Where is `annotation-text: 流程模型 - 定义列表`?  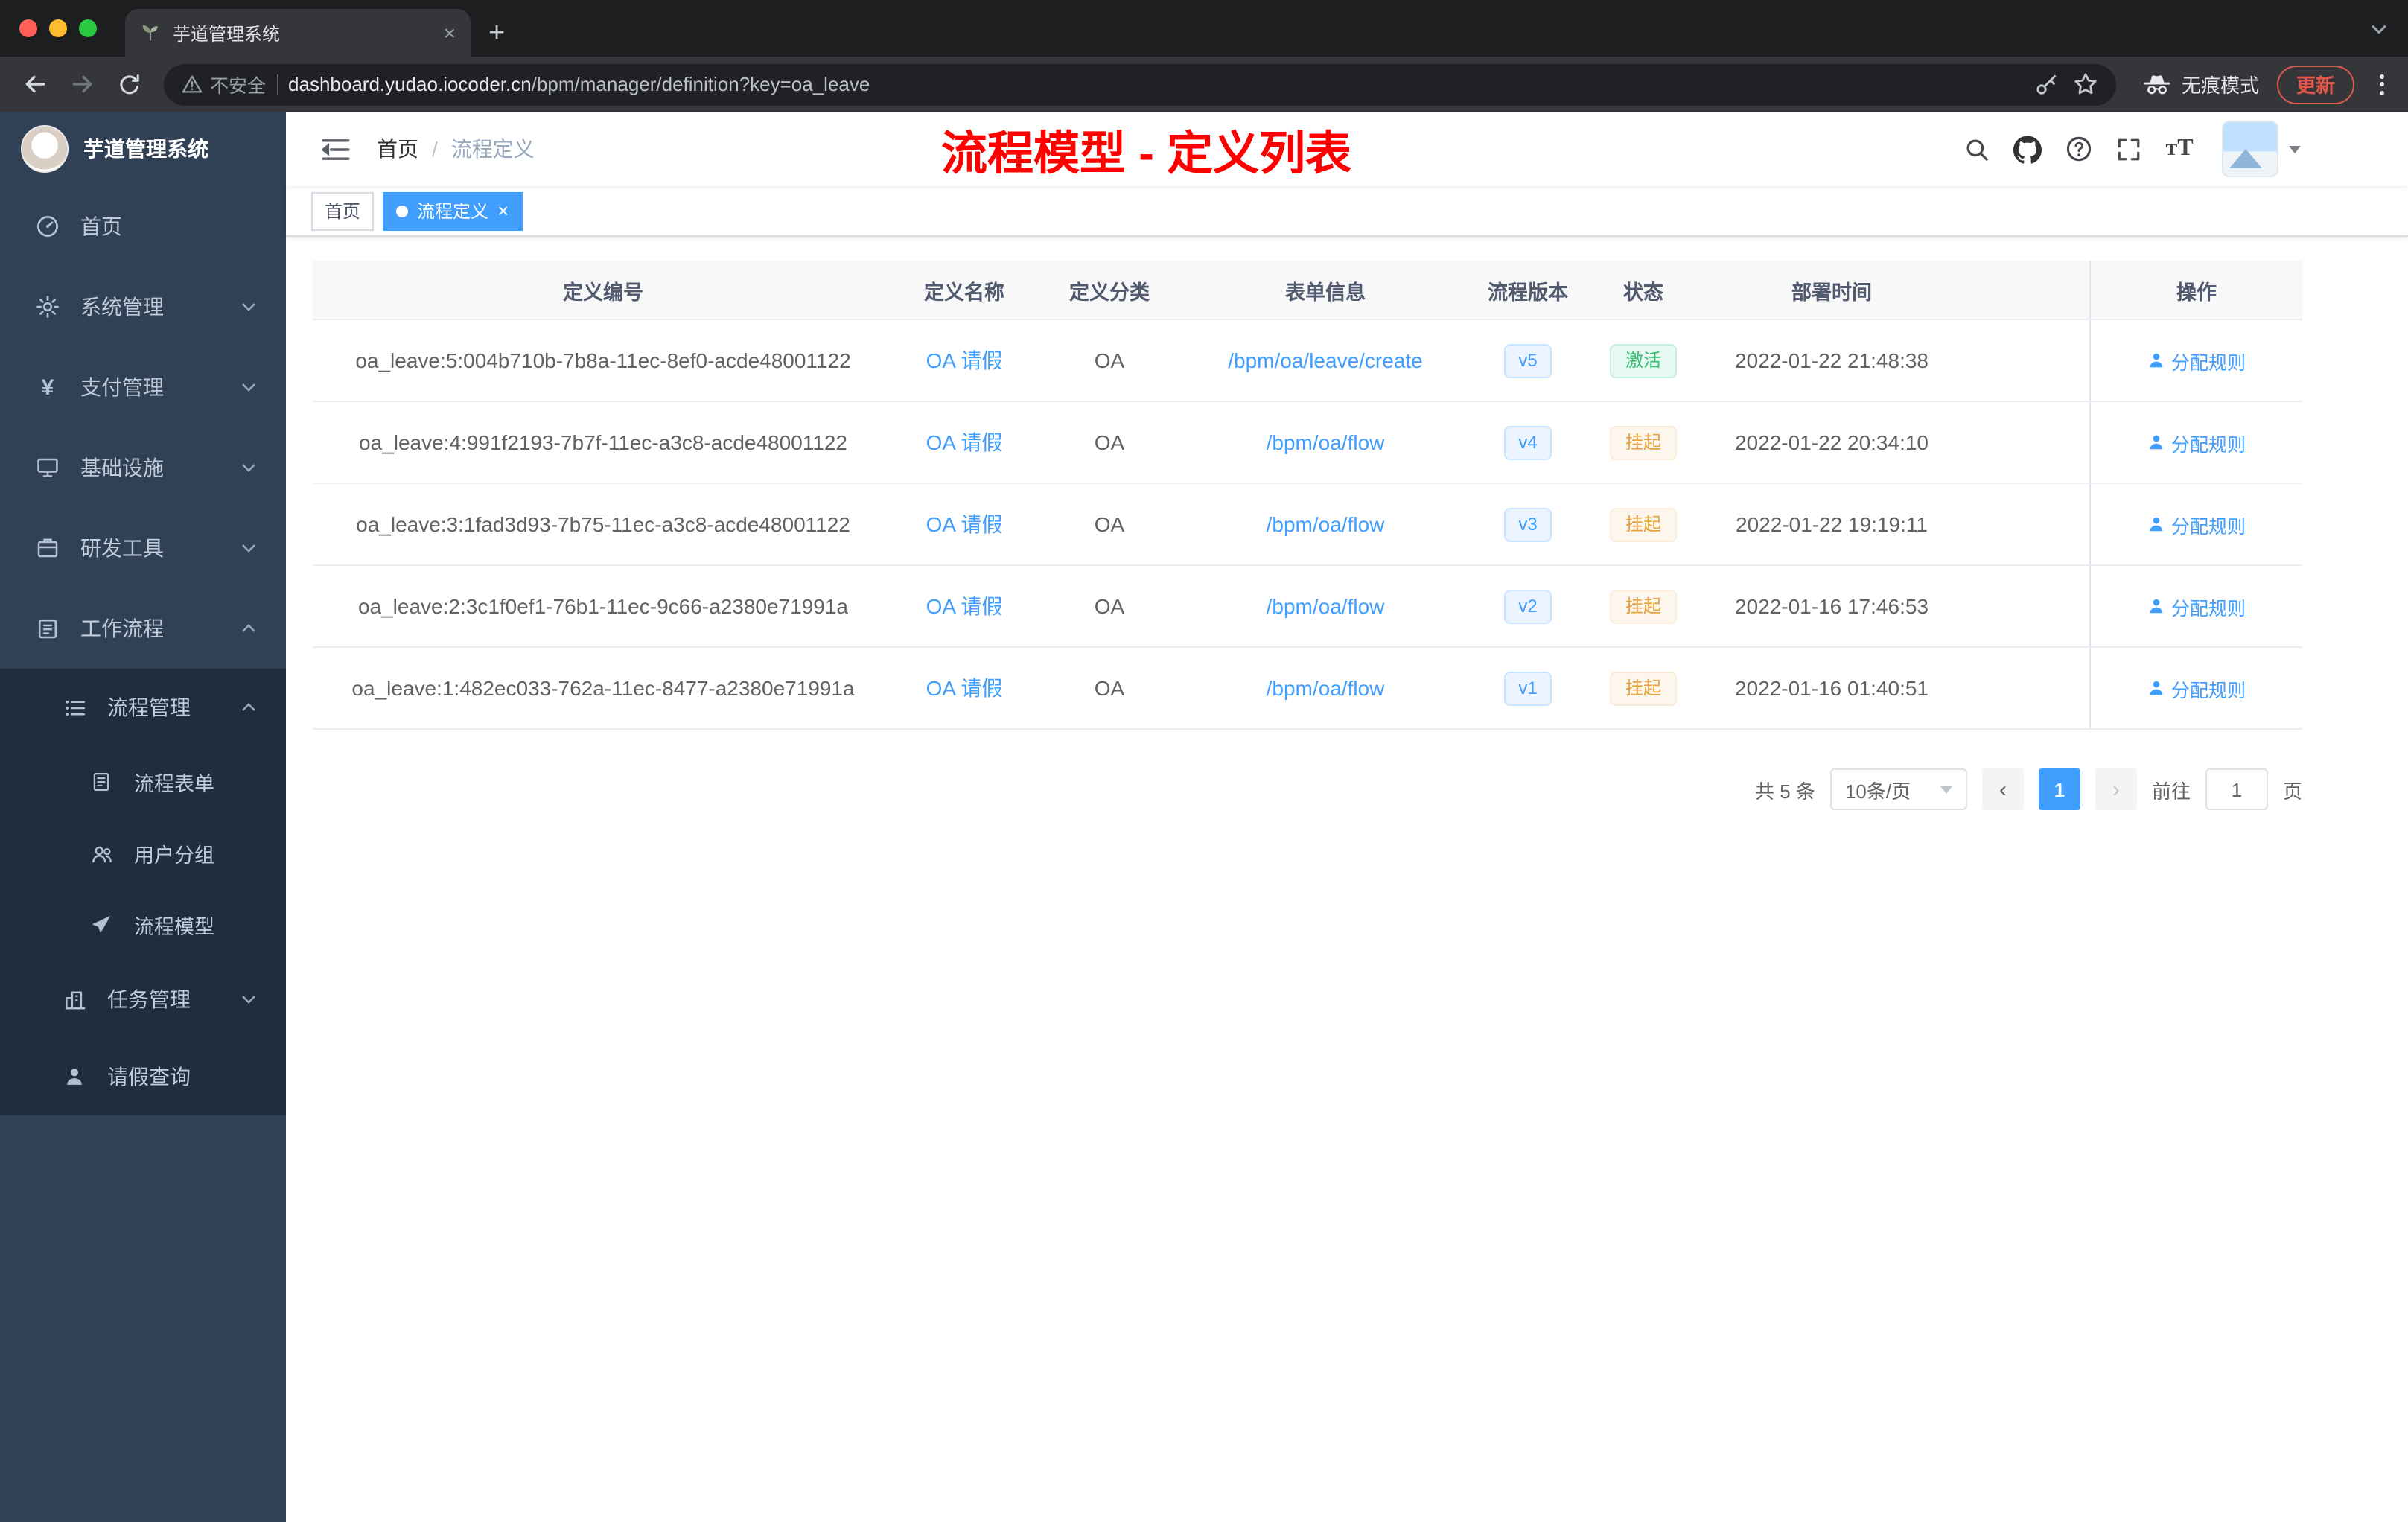
annotation-text: 流程模型 - 定义列表 is located at coordinates (1146, 153).